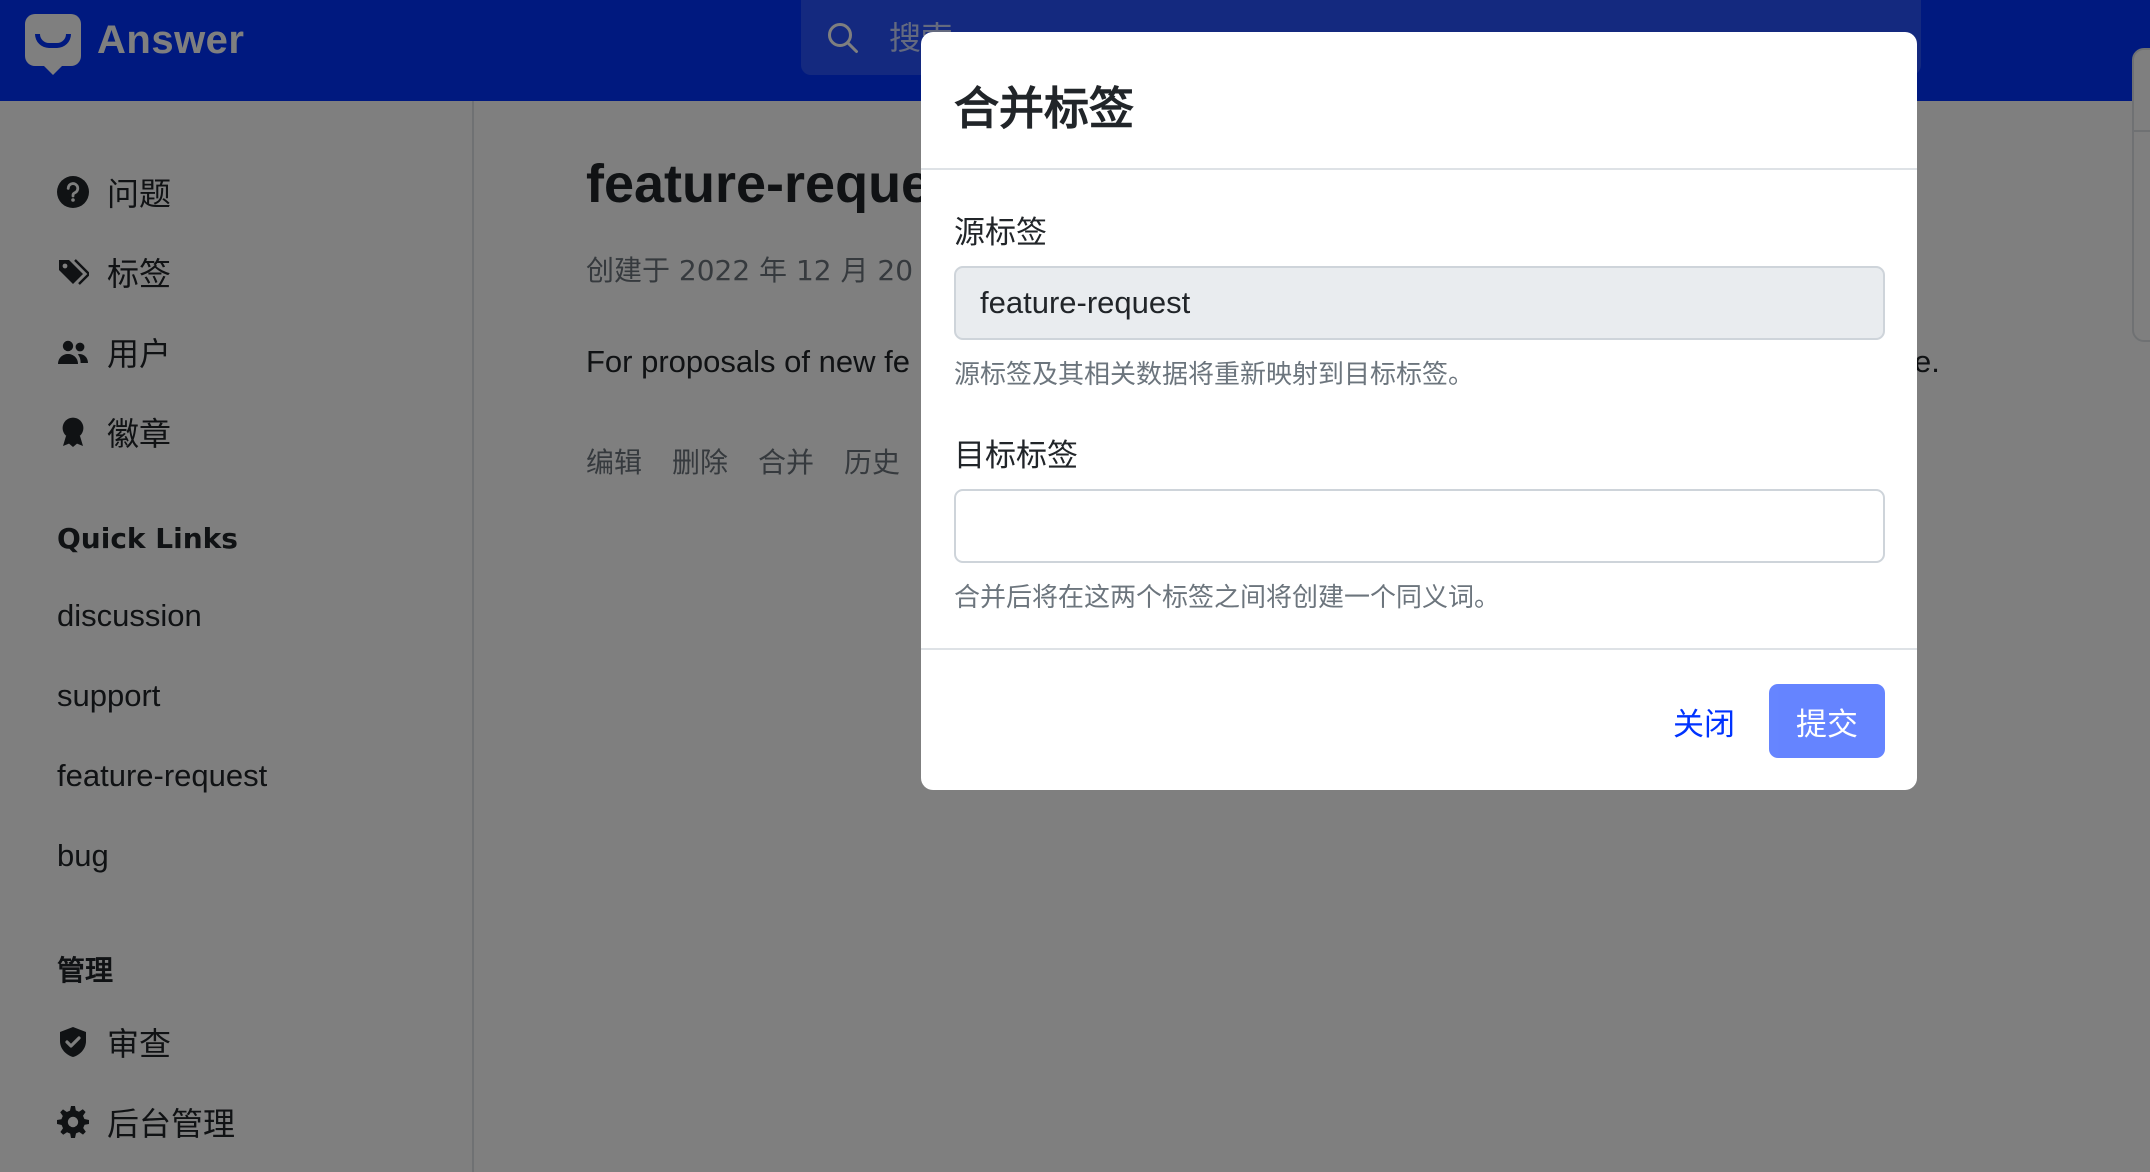 The image size is (2150, 1172). Describe the element at coordinates (1704, 721) in the screenshot. I see `close-button: 关闭` at that location.